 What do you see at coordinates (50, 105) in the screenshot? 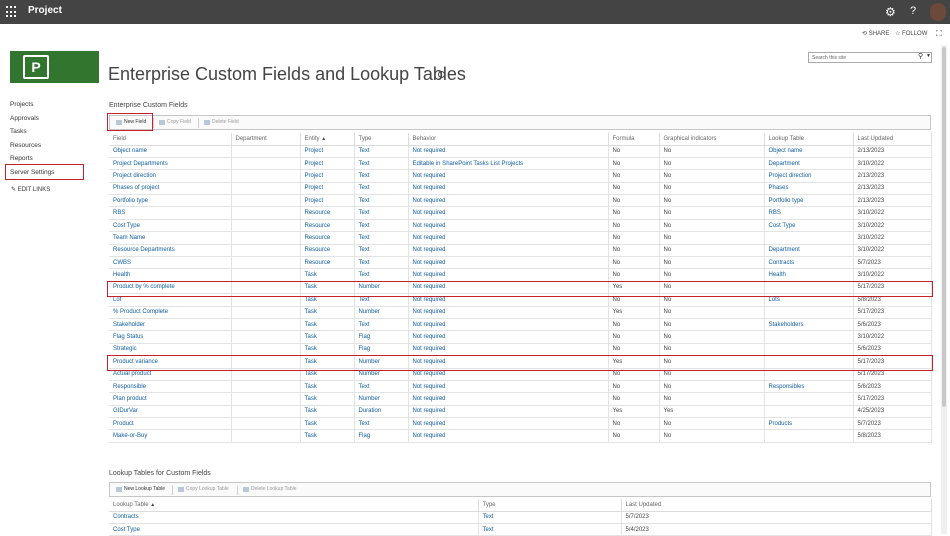
I see `nav-item-projects: Projects` at bounding box center [50, 105].